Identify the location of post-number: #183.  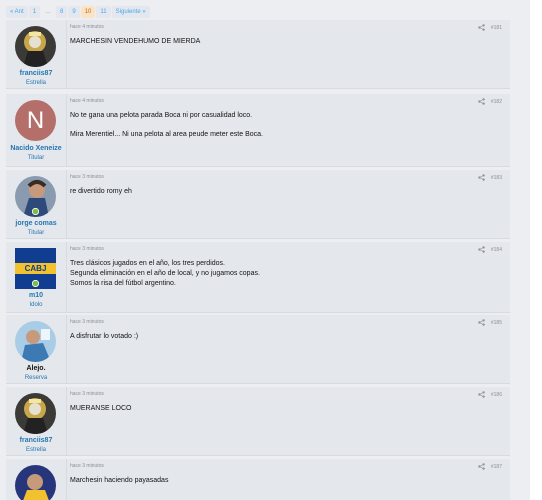
(496, 178).